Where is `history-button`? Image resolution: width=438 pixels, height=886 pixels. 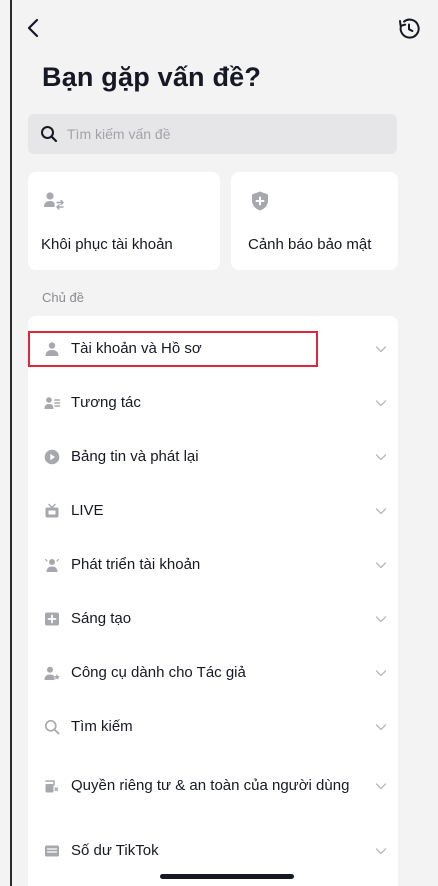 history-button is located at coordinates (409, 29).